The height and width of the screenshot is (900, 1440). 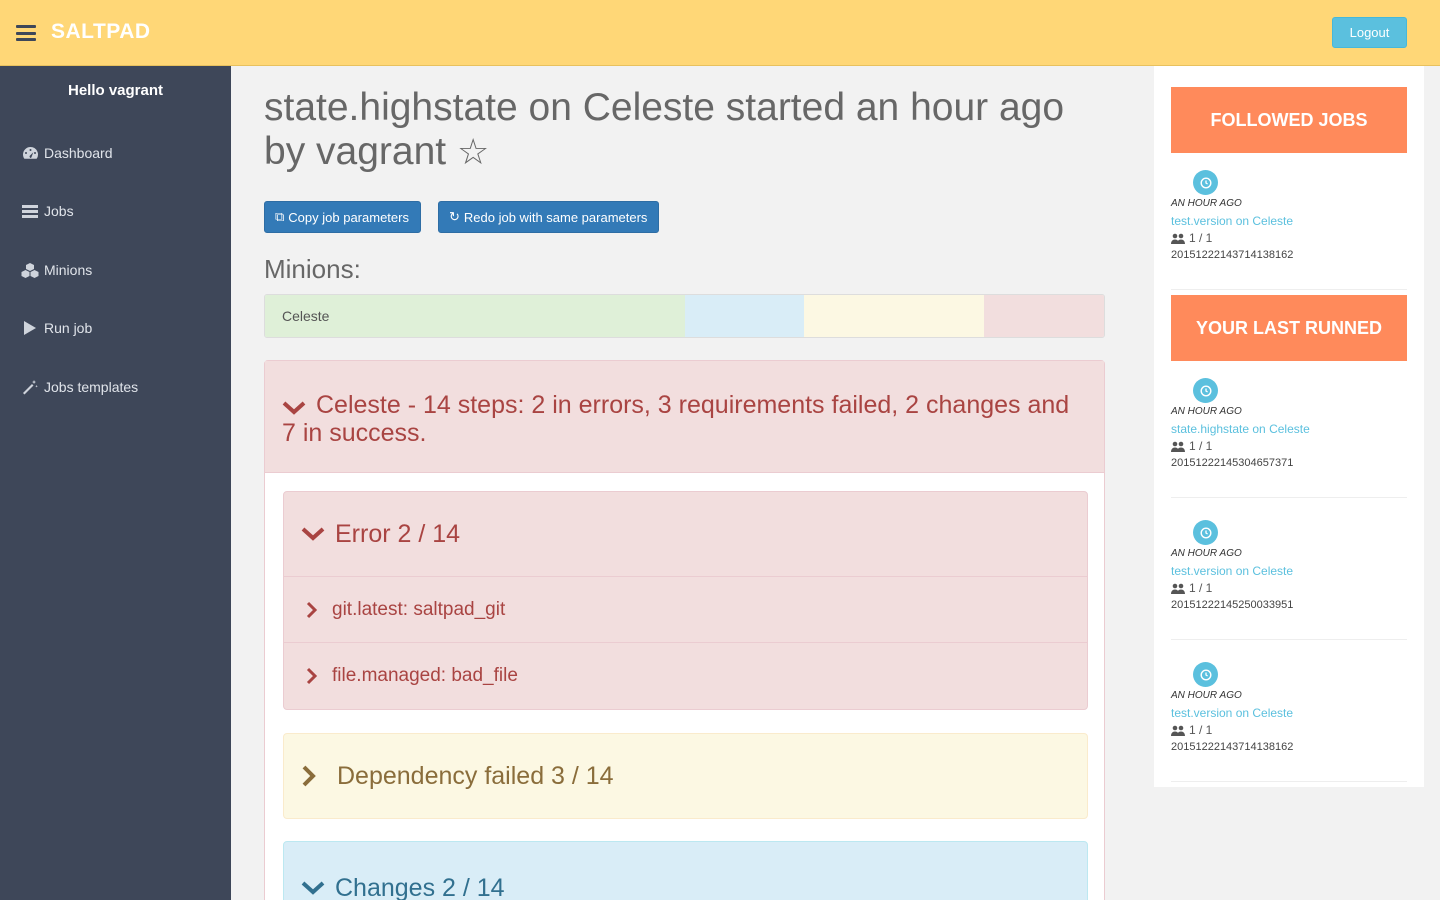 I want to click on sidebar-item-label: Minions, so click(x=68, y=270).